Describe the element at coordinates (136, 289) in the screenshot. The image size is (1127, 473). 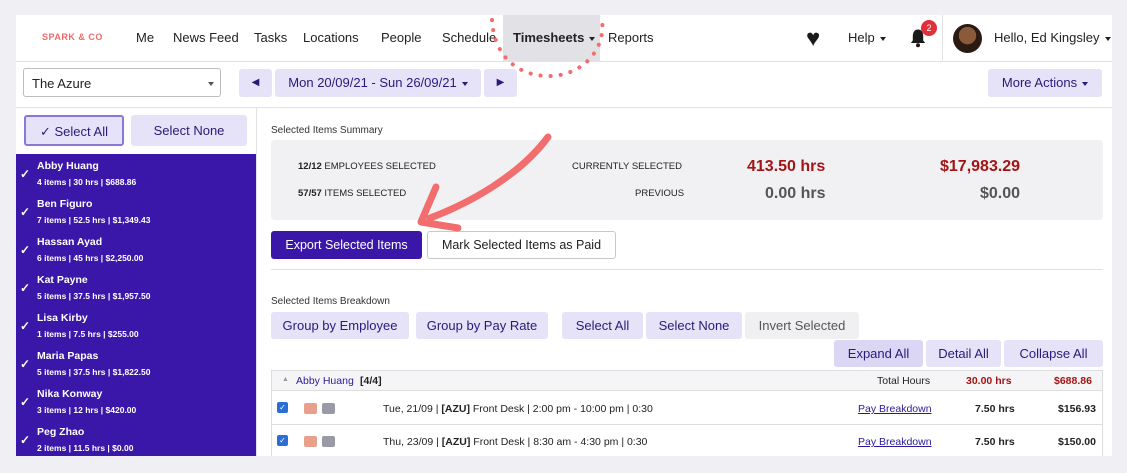
I see `employee-item: ✓ Kat Payne 5 items | 37.5 hrs | $1,957.50` at that location.